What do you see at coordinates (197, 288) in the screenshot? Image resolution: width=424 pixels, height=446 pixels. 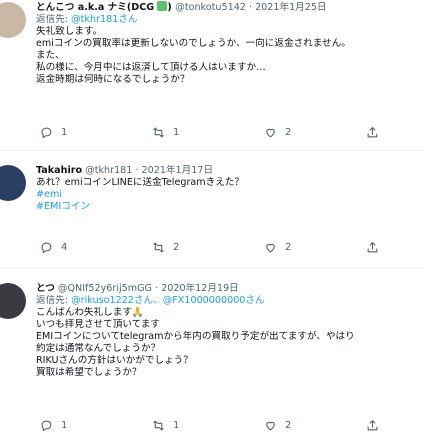 I see `tweet-date: · 2020年12月19日` at bounding box center [197, 288].